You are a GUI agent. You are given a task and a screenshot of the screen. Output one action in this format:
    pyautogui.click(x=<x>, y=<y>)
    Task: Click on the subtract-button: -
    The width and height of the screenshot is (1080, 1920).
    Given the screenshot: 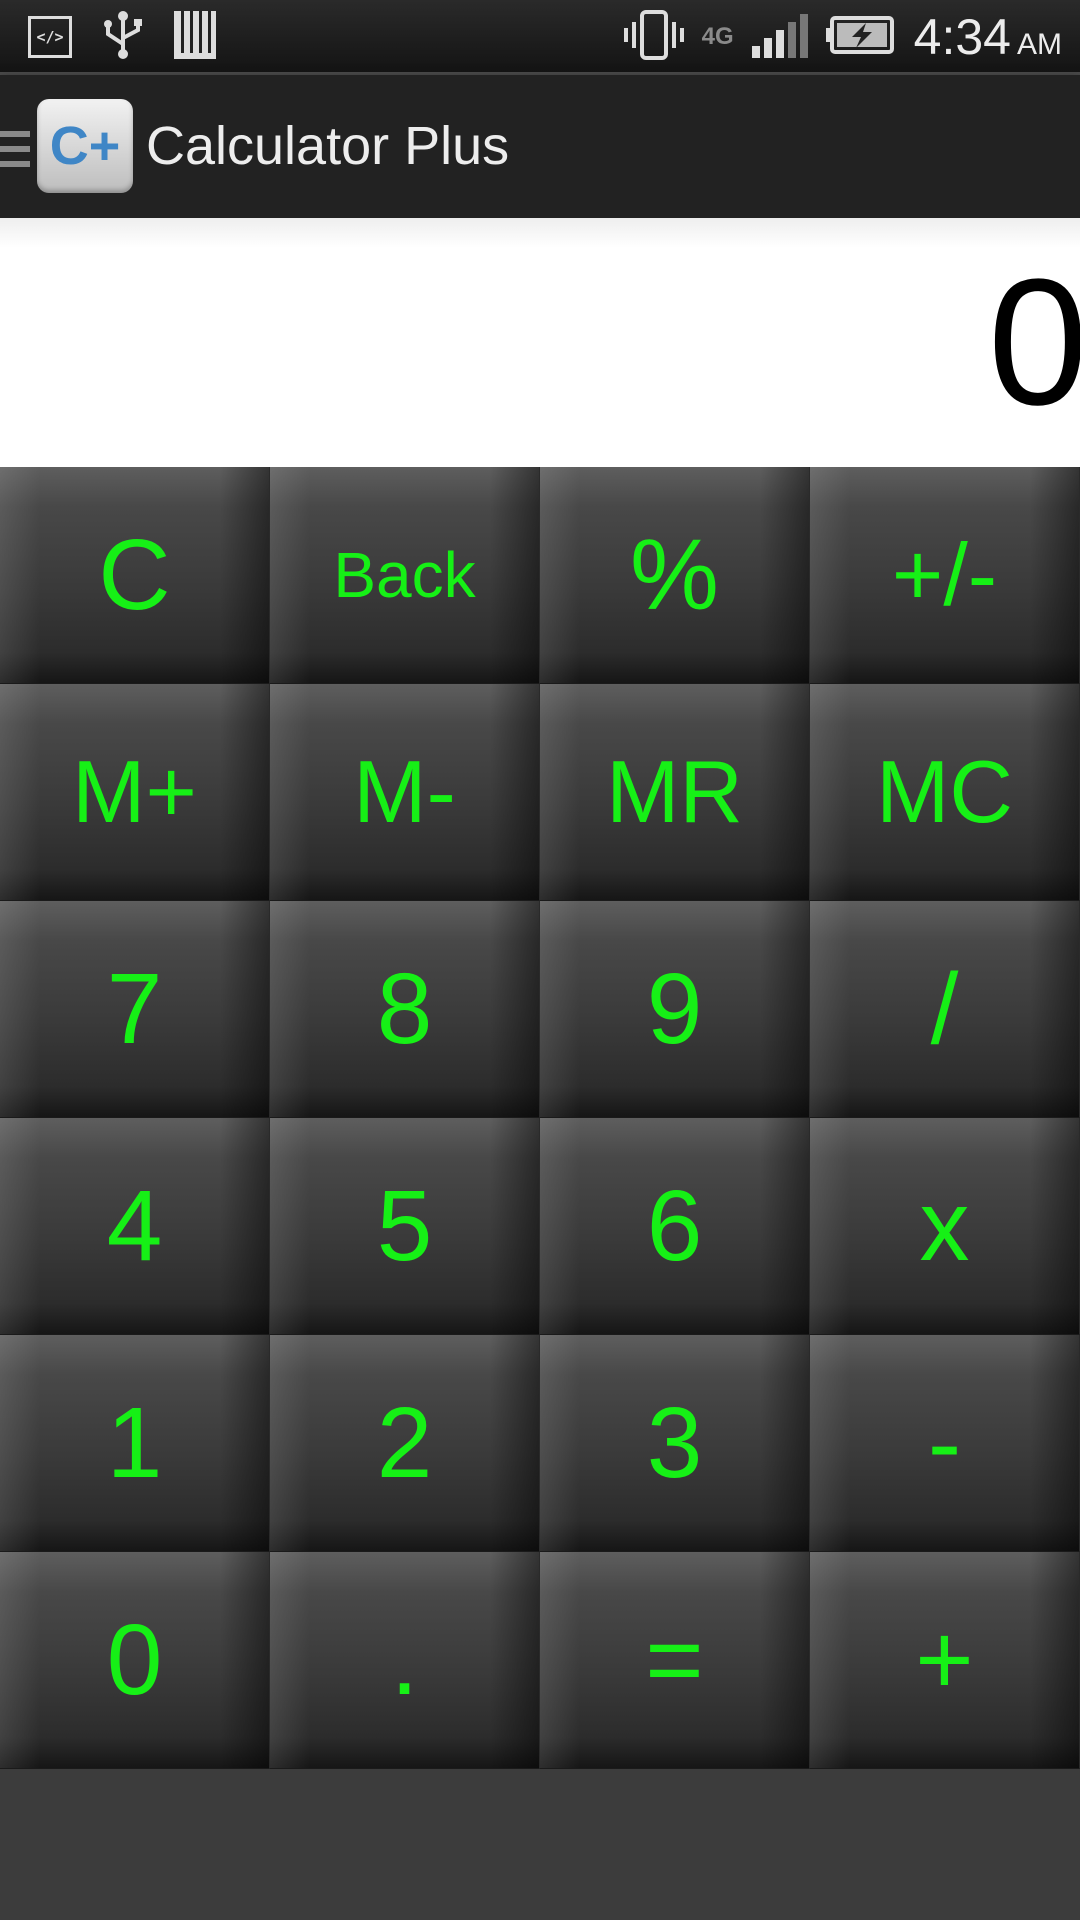 What is the action you would take?
    pyautogui.click(x=945, y=1443)
    